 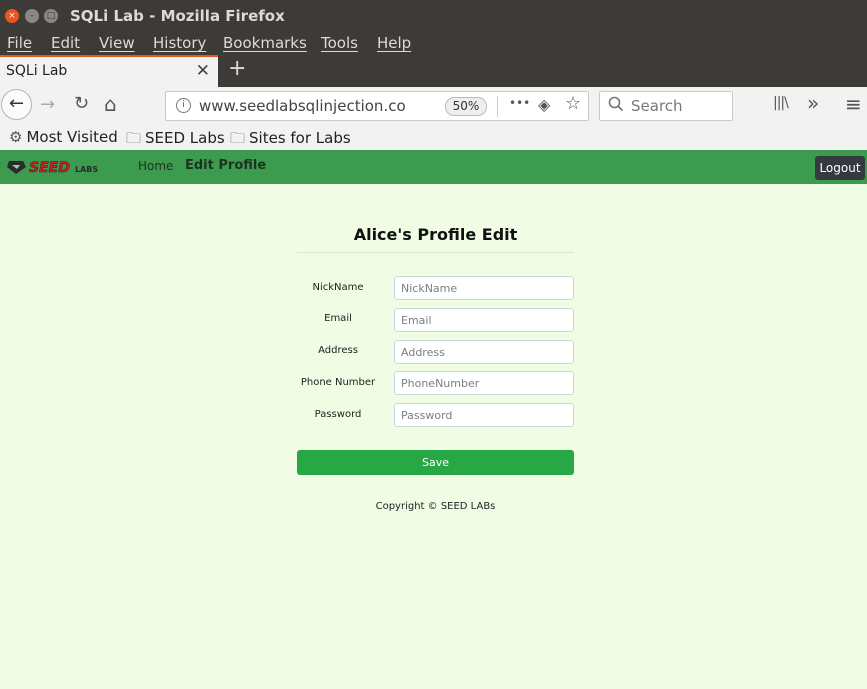 What do you see at coordinates (466, 106) in the screenshot?
I see `zoom-indicator: 50%` at bounding box center [466, 106].